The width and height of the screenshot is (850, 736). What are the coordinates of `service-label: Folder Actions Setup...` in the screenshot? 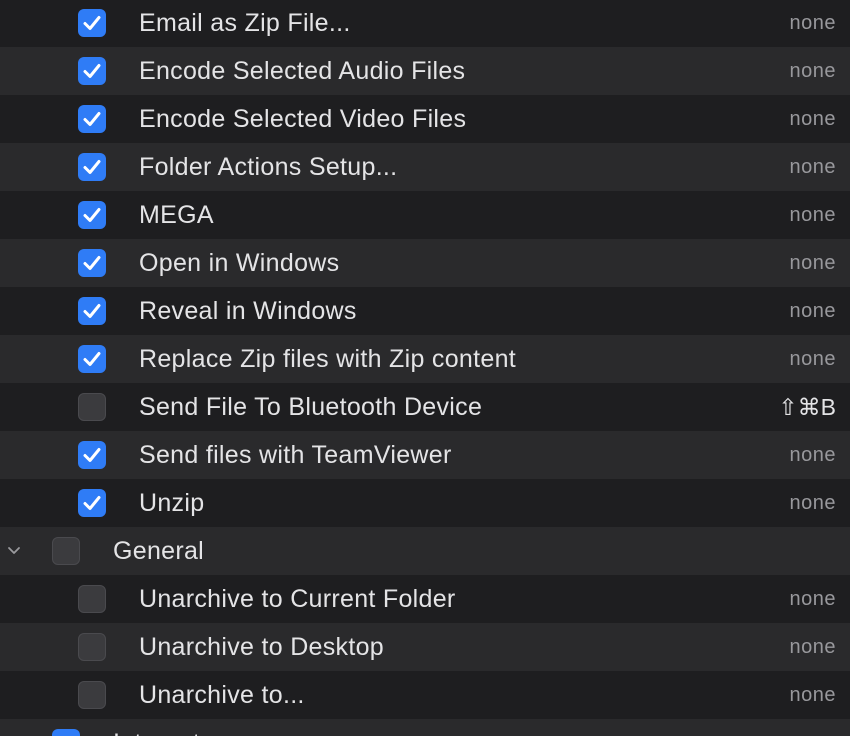 It's located at (268, 166).